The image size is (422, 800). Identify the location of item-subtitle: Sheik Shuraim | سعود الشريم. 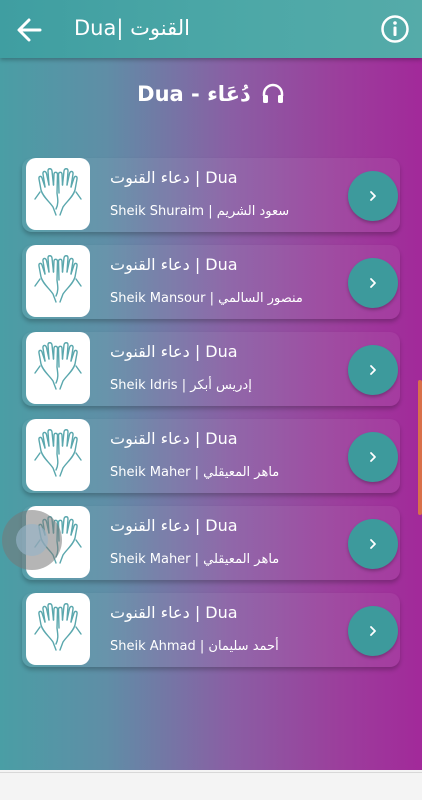
(200, 211).